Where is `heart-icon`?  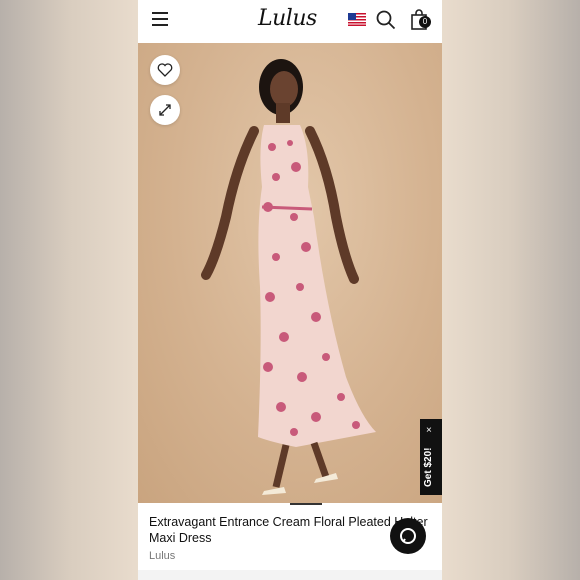 heart-icon is located at coordinates (165, 70).